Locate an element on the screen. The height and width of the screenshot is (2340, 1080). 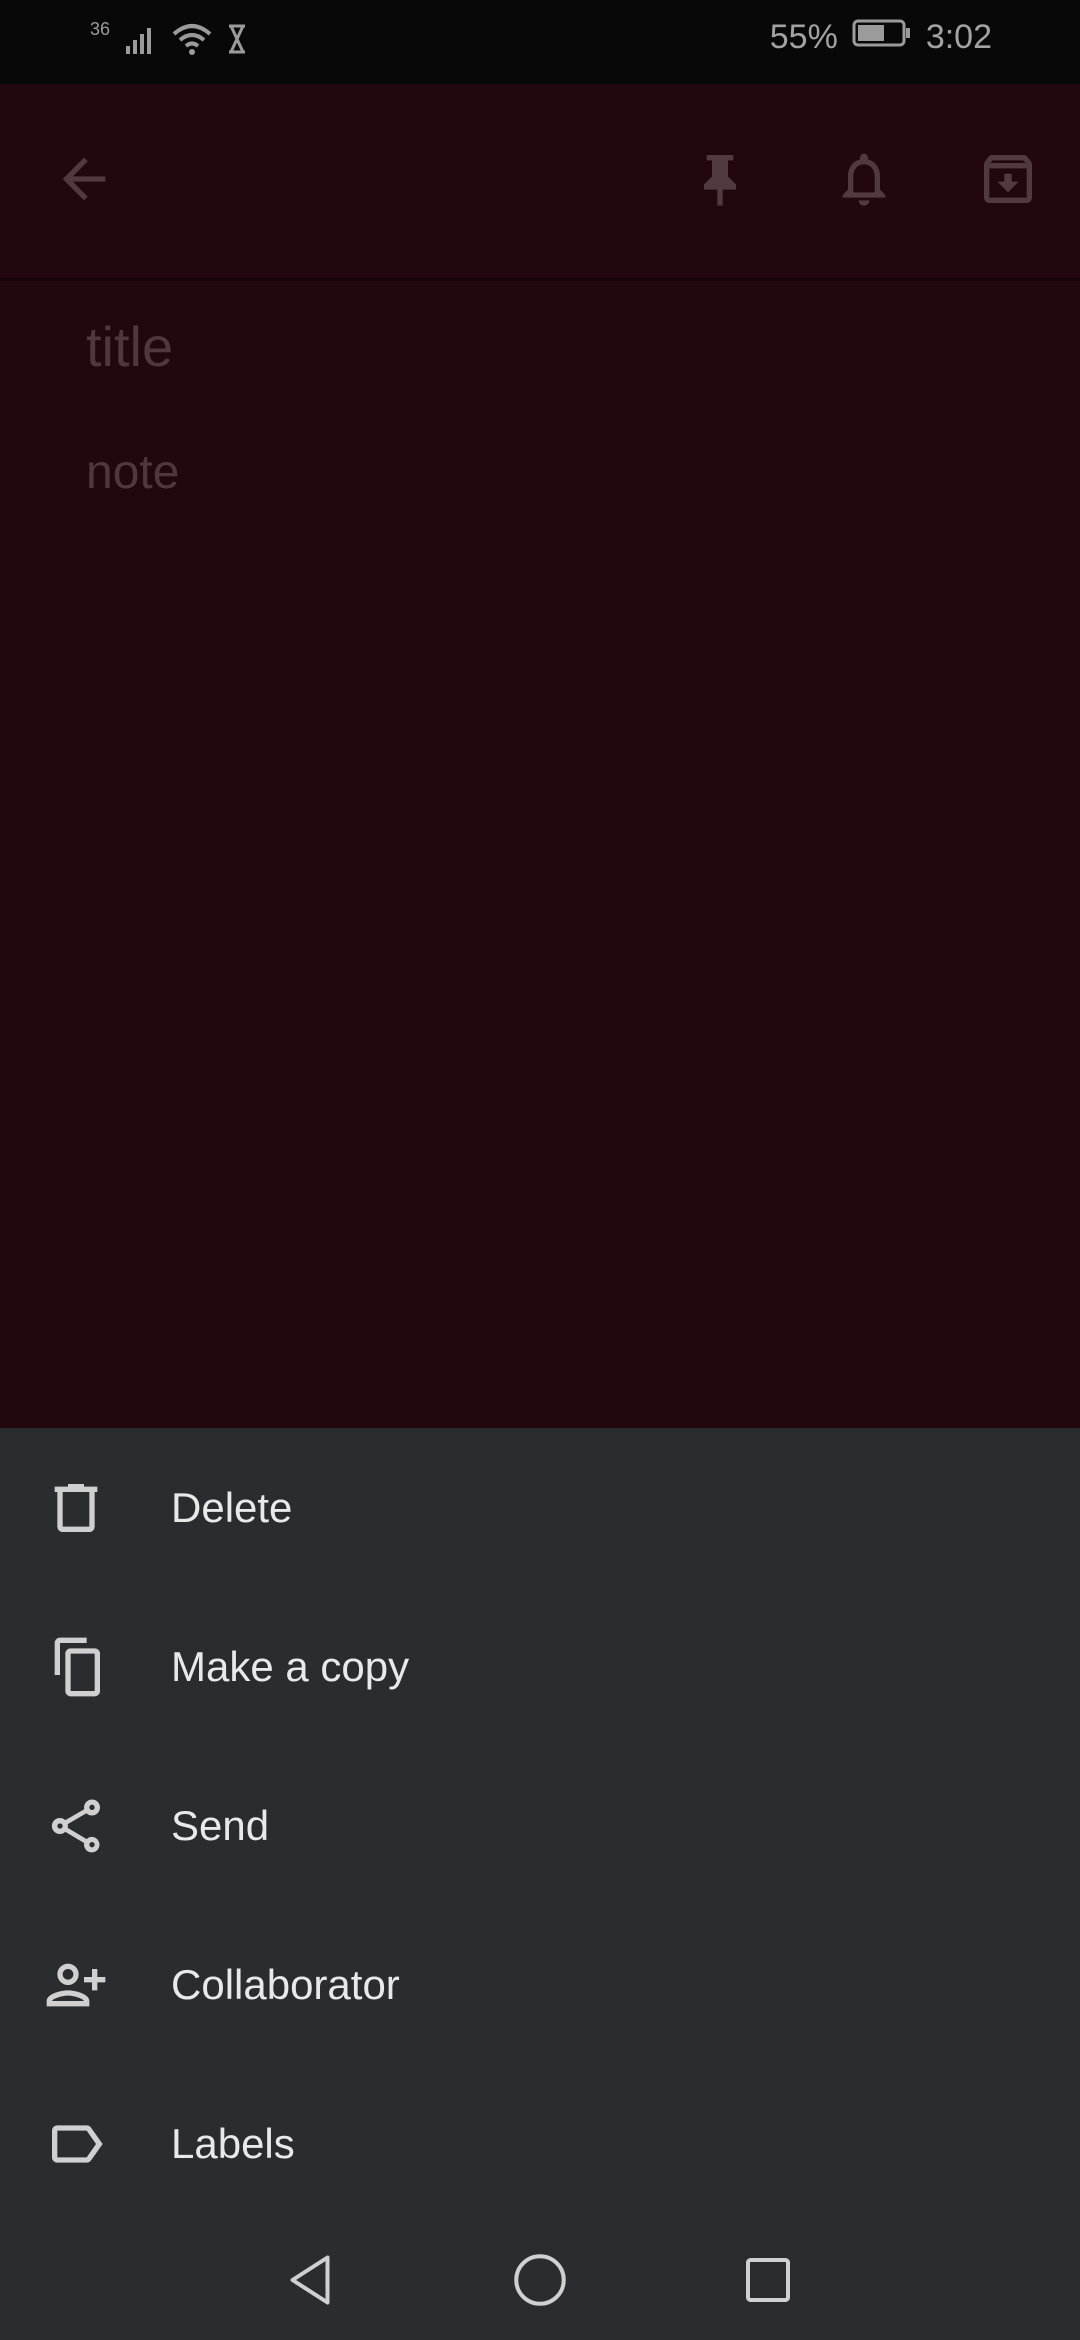
circle-home-icon is located at coordinates (540, 2282).